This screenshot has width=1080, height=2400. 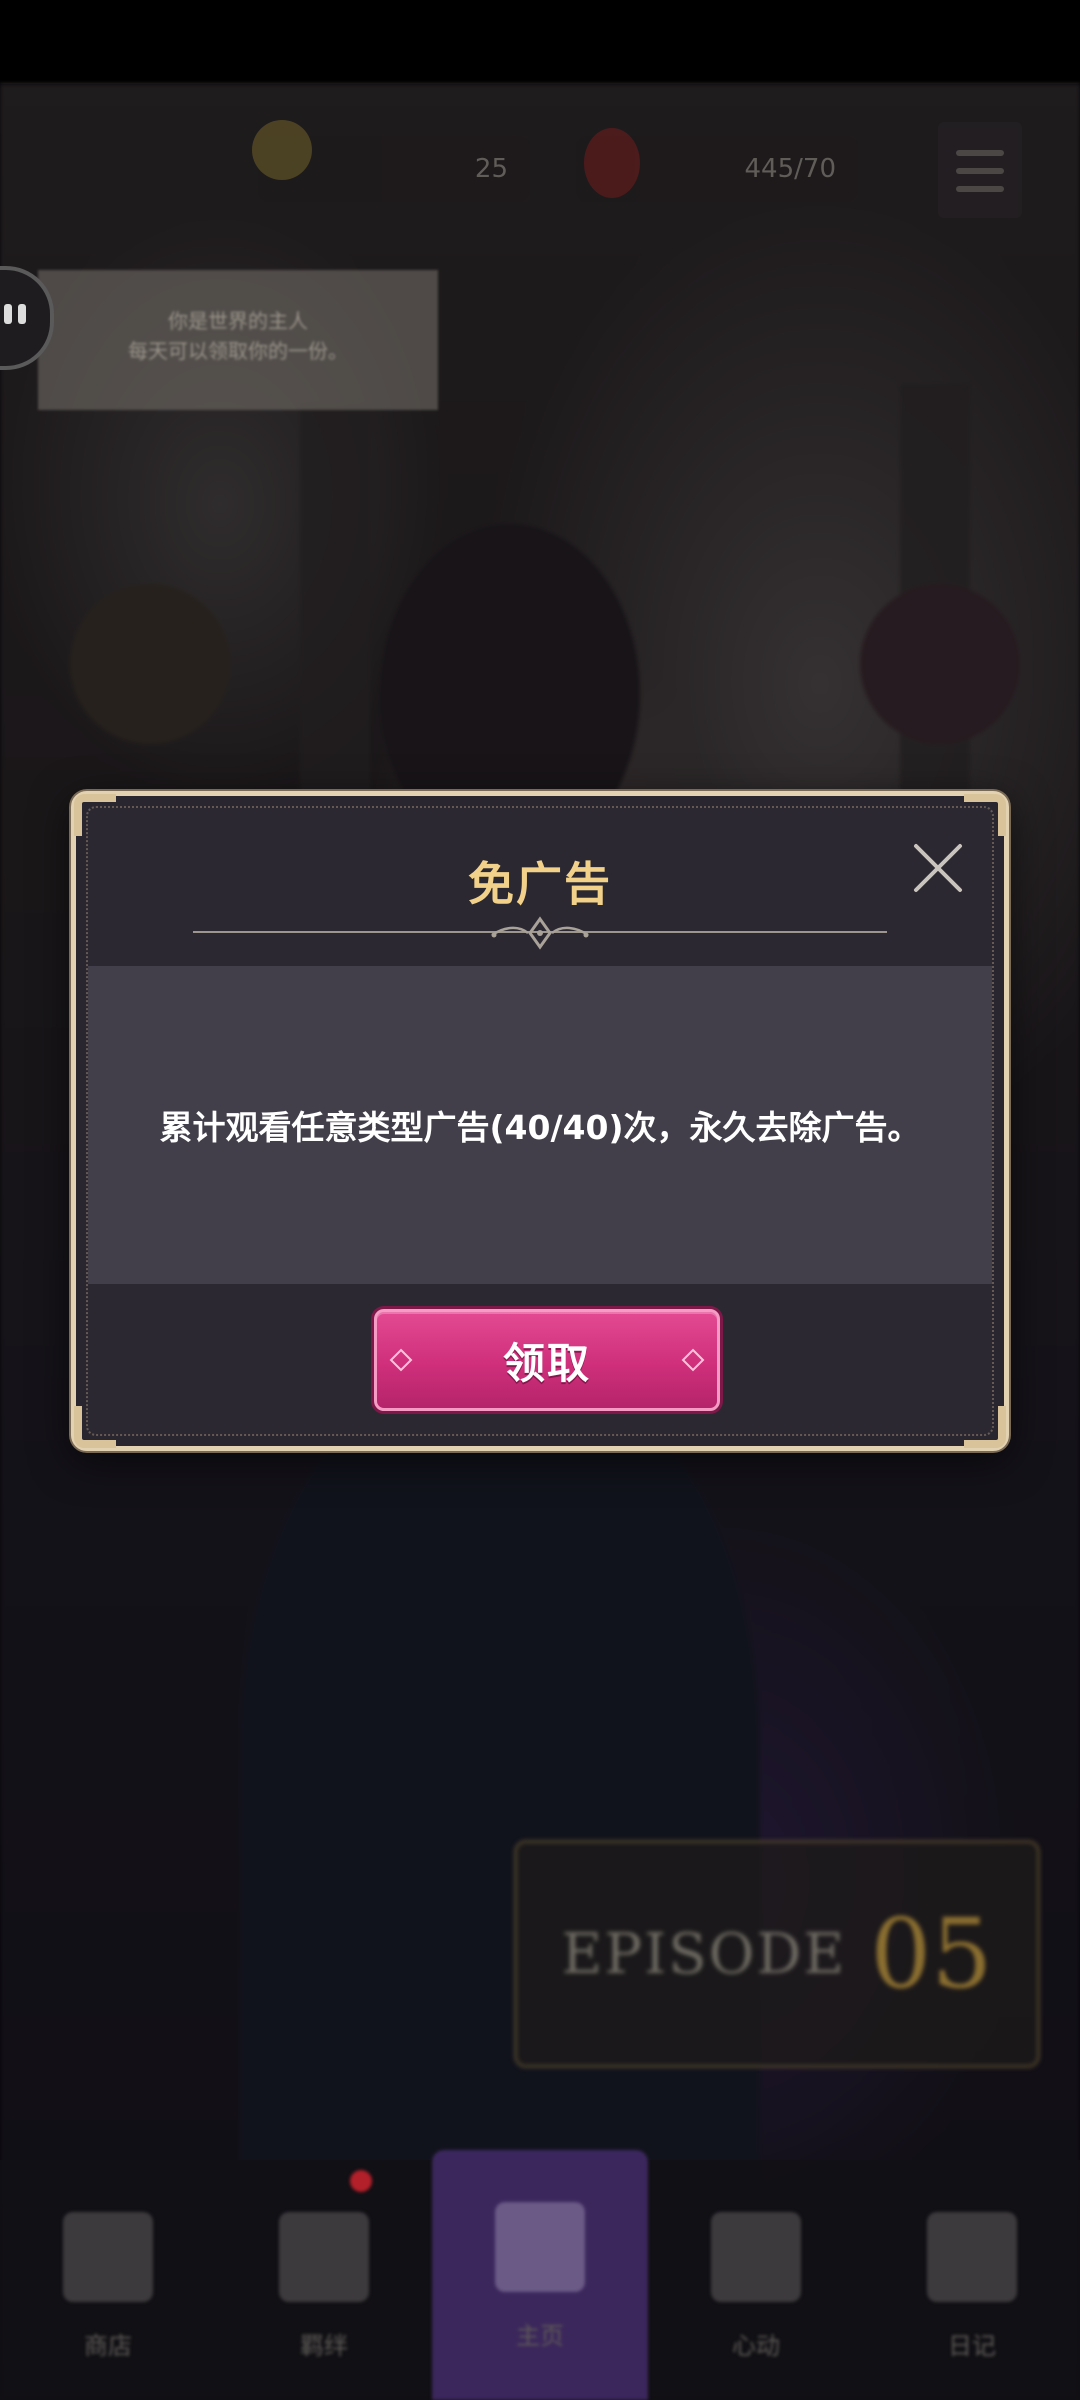 What do you see at coordinates (972, 2346) in the screenshot?
I see `nav-label: 日记` at bounding box center [972, 2346].